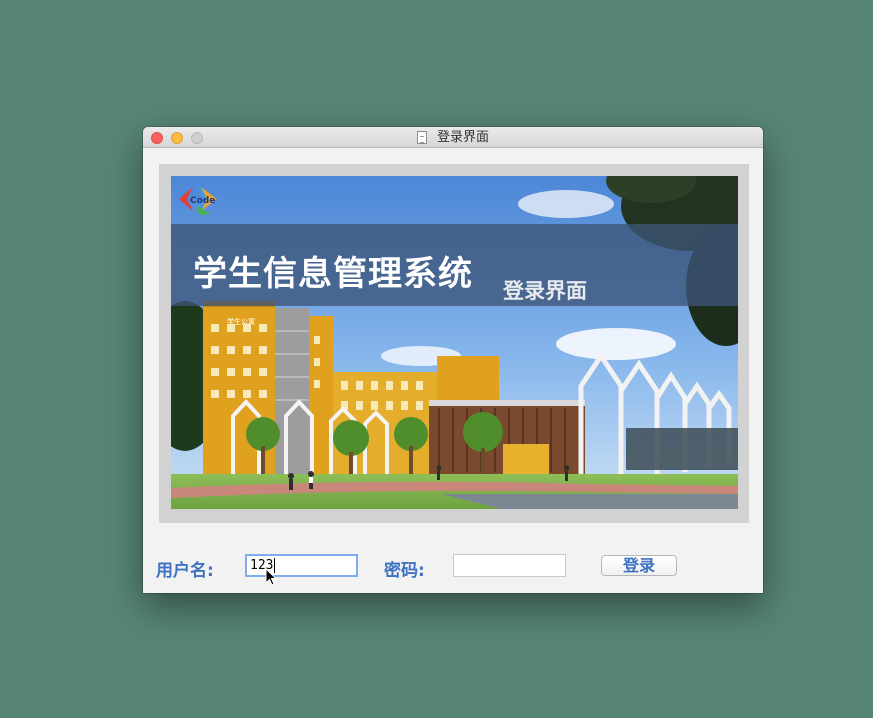 Image resolution: width=873 pixels, height=718 pixels. Describe the element at coordinates (463, 137) in the screenshot. I see `window-title: 登录界面` at that location.